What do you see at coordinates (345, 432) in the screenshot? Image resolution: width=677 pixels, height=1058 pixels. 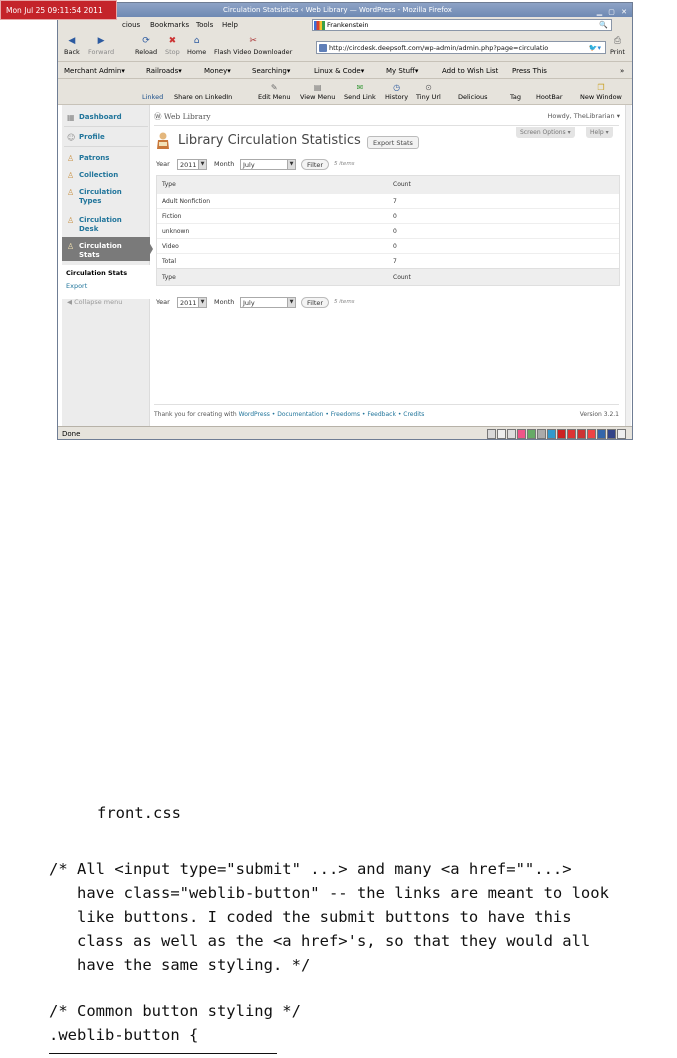 I see `status-bar: Done` at bounding box center [345, 432].